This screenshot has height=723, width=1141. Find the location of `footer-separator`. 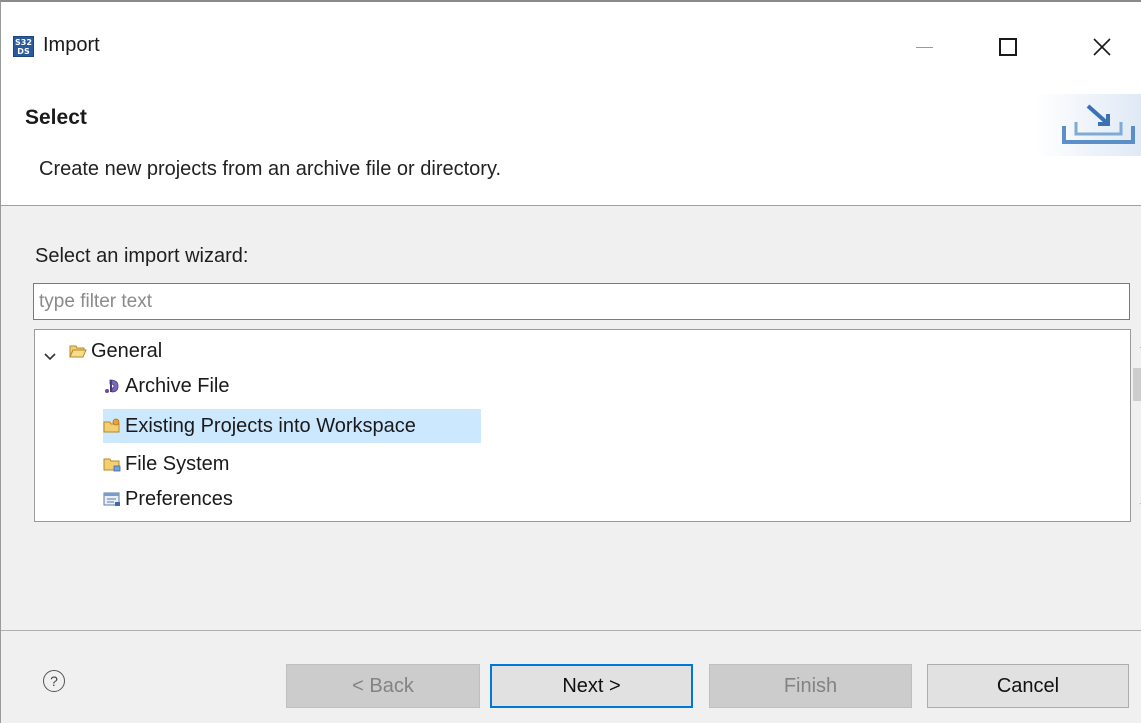

footer-separator is located at coordinates (571, 630).